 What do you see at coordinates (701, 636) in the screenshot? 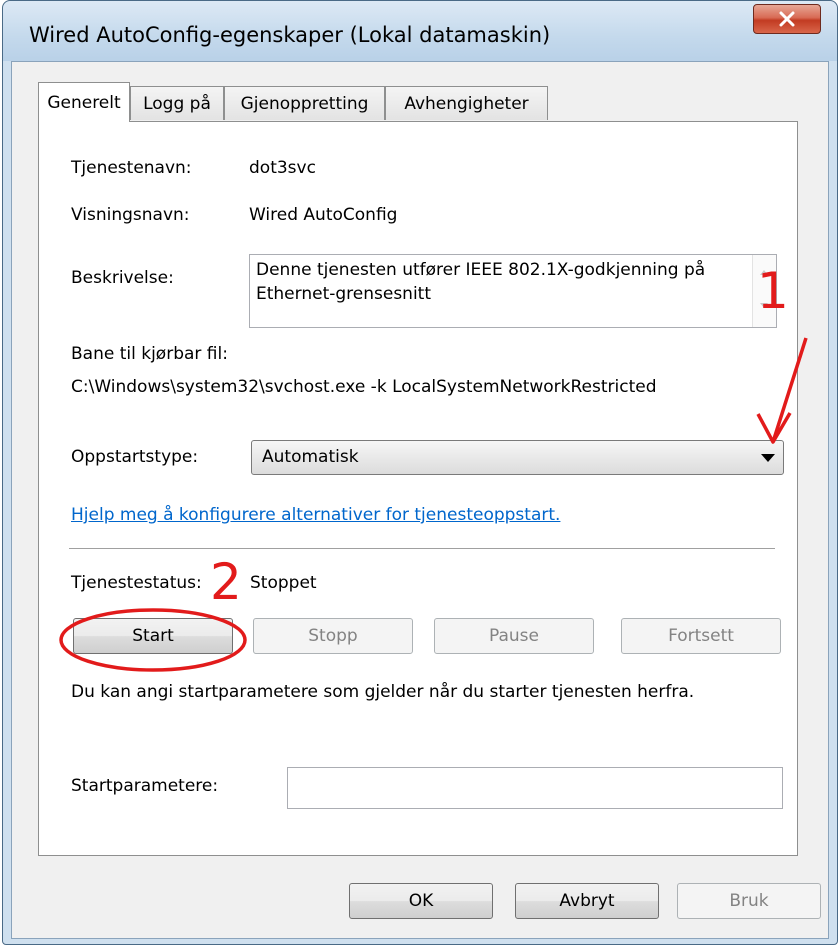
I see `resume-button: Fortsett` at bounding box center [701, 636].